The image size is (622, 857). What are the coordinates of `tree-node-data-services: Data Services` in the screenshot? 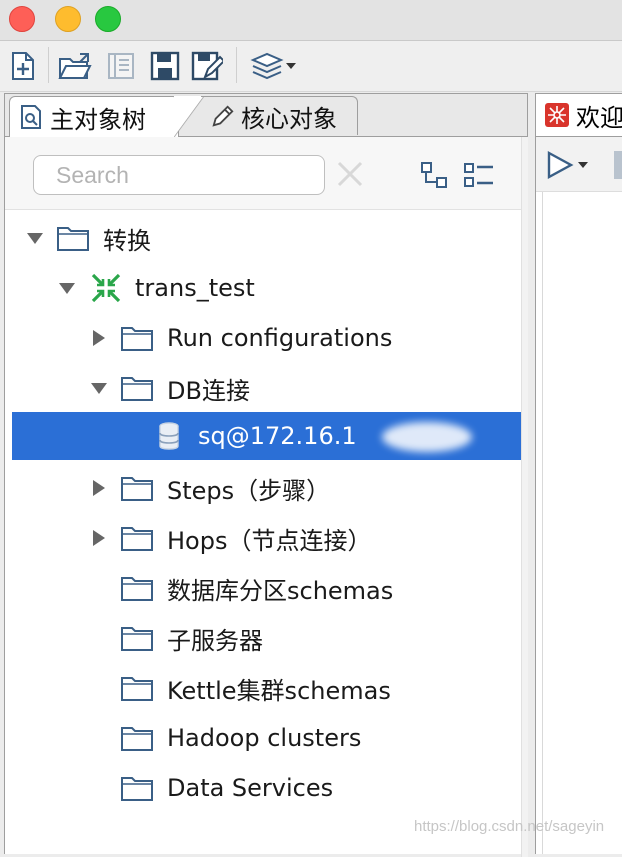 It's located at (263, 788).